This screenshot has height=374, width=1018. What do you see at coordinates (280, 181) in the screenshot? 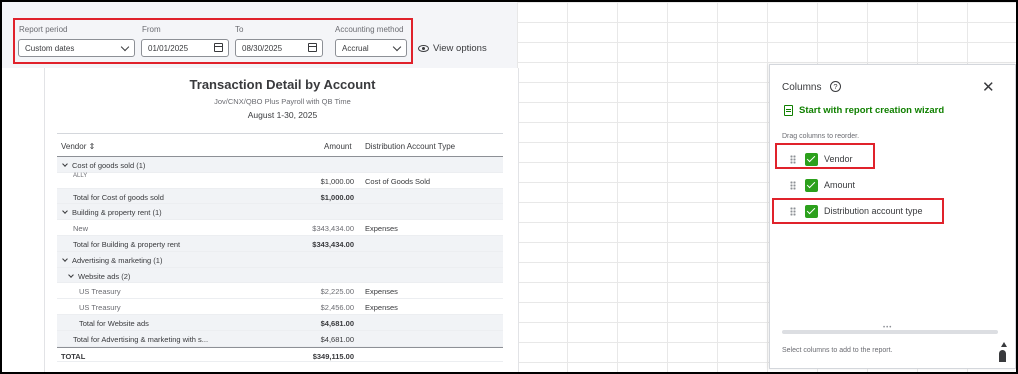
I see `table-row: ALLY $1,000.00 Cost of Goods Sold` at bounding box center [280, 181].